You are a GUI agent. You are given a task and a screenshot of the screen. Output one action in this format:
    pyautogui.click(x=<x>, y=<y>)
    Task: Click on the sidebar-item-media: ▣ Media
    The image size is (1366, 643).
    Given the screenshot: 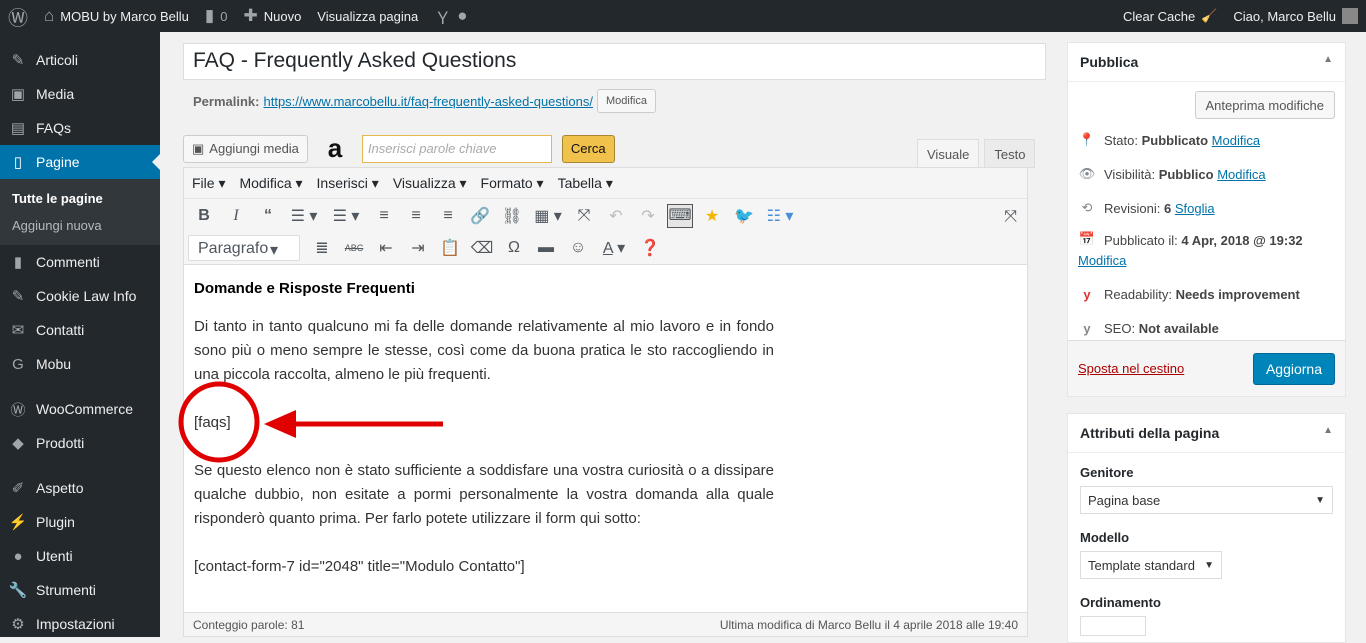 What is the action you would take?
    pyautogui.click(x=80, y=94)
    